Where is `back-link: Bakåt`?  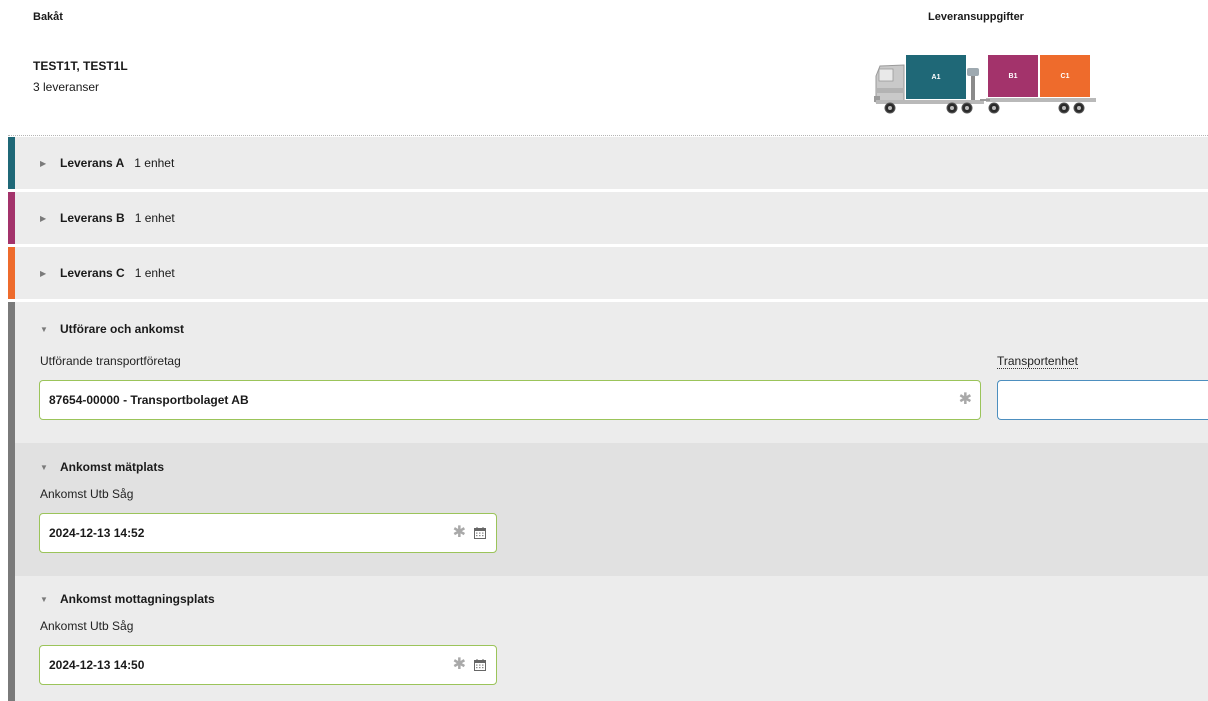
back-link: Bakåt is located at coordinates (48, 17).